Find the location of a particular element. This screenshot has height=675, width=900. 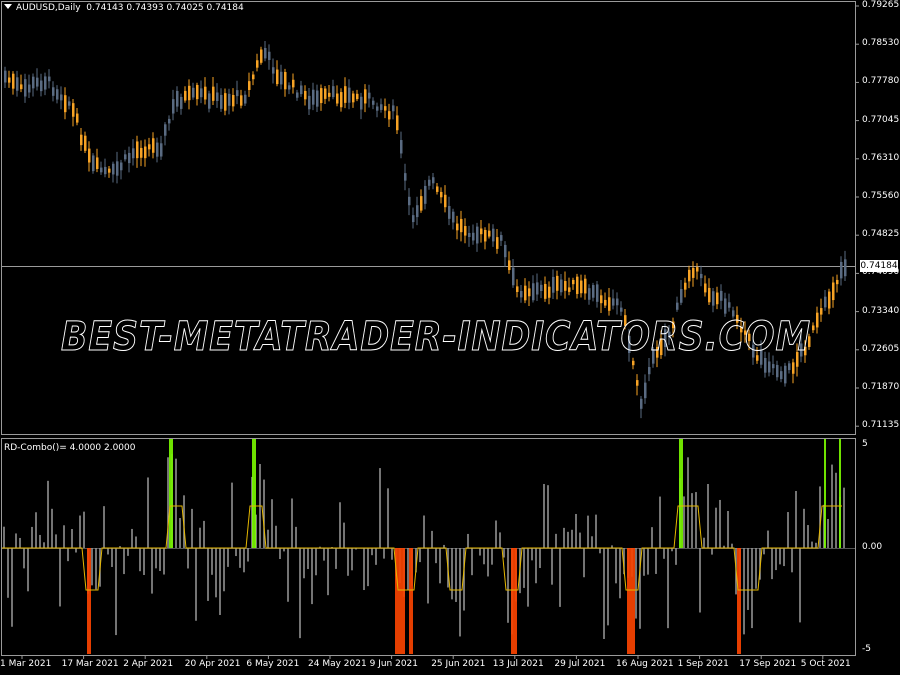

time-axis-label: 5 Oct 2021 is located at coordinates (825, 664).